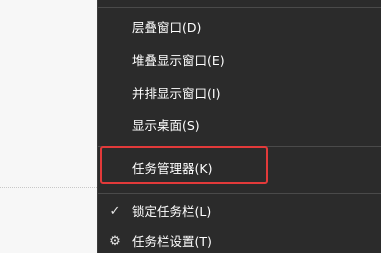  What do you see at coordinates (239, 94) in the screenshot?
I see `menu-item-side-by-side-windows: 并排显示窗口(I)` at bounding box center [239, 94].